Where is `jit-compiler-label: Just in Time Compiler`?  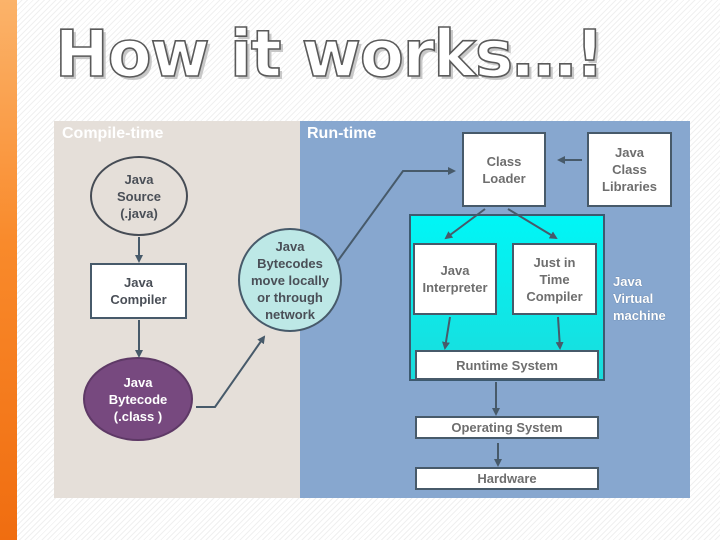 jit-compiler-label: Just in Time Compiler is located at coordinates (554, 279).